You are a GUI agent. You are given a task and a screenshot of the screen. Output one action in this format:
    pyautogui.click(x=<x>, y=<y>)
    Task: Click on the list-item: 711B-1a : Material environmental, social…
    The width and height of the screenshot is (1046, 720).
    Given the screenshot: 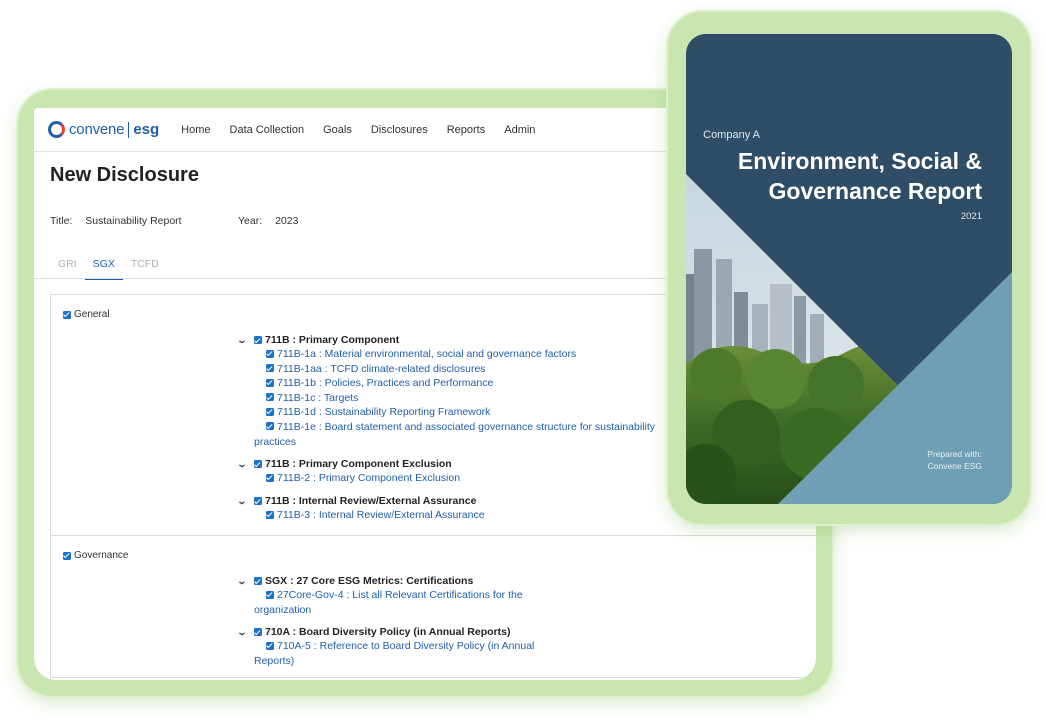 What is the action you would take?
    pyautogui.click(x=454, y=354)
    